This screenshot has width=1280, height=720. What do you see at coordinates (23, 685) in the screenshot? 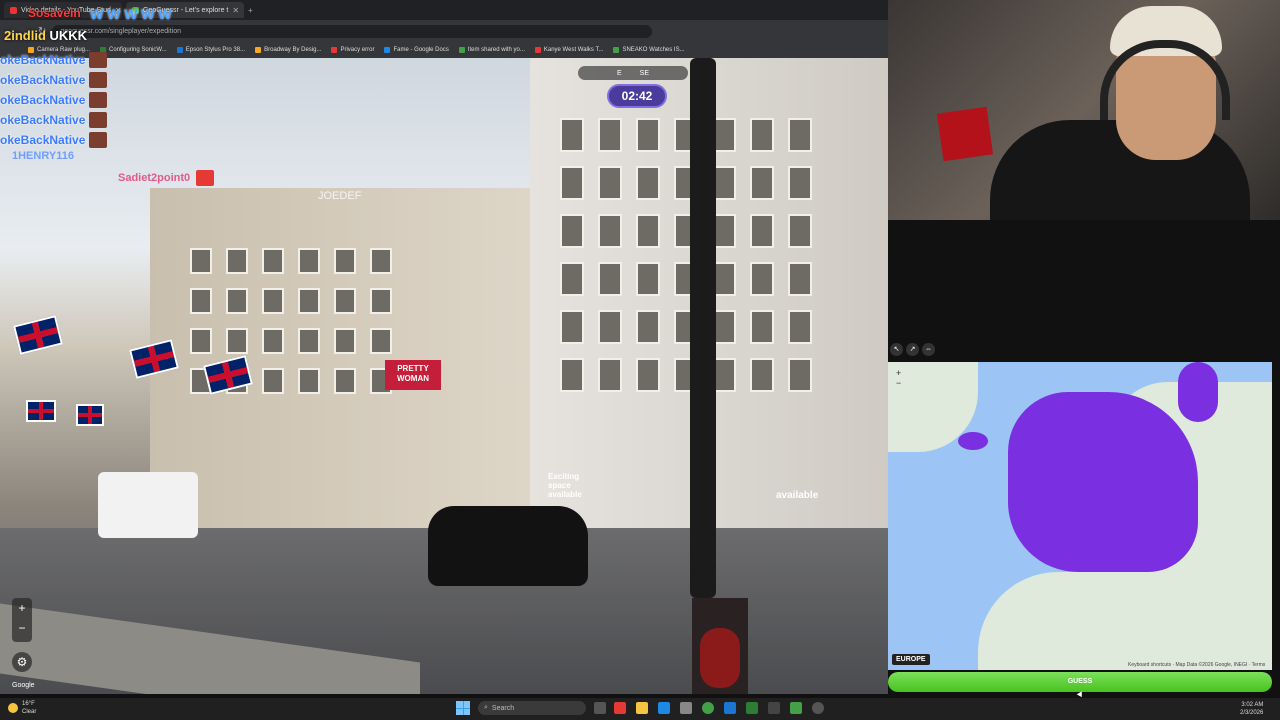
I see `google-logo: Google` at bounding box center [23, 685].